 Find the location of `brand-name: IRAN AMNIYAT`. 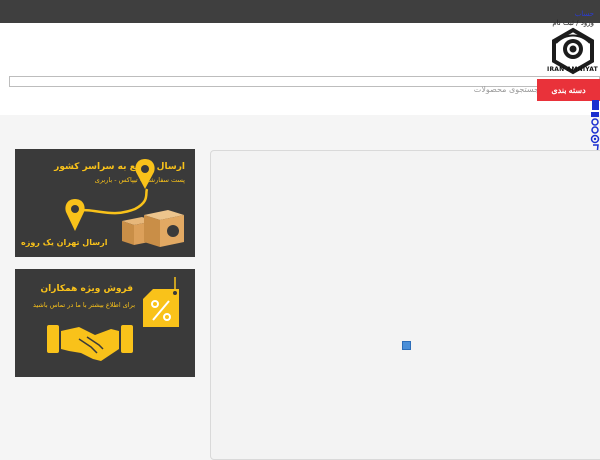

brand-name: IRAN AMNIYAT is located at coordinates (572, 69).